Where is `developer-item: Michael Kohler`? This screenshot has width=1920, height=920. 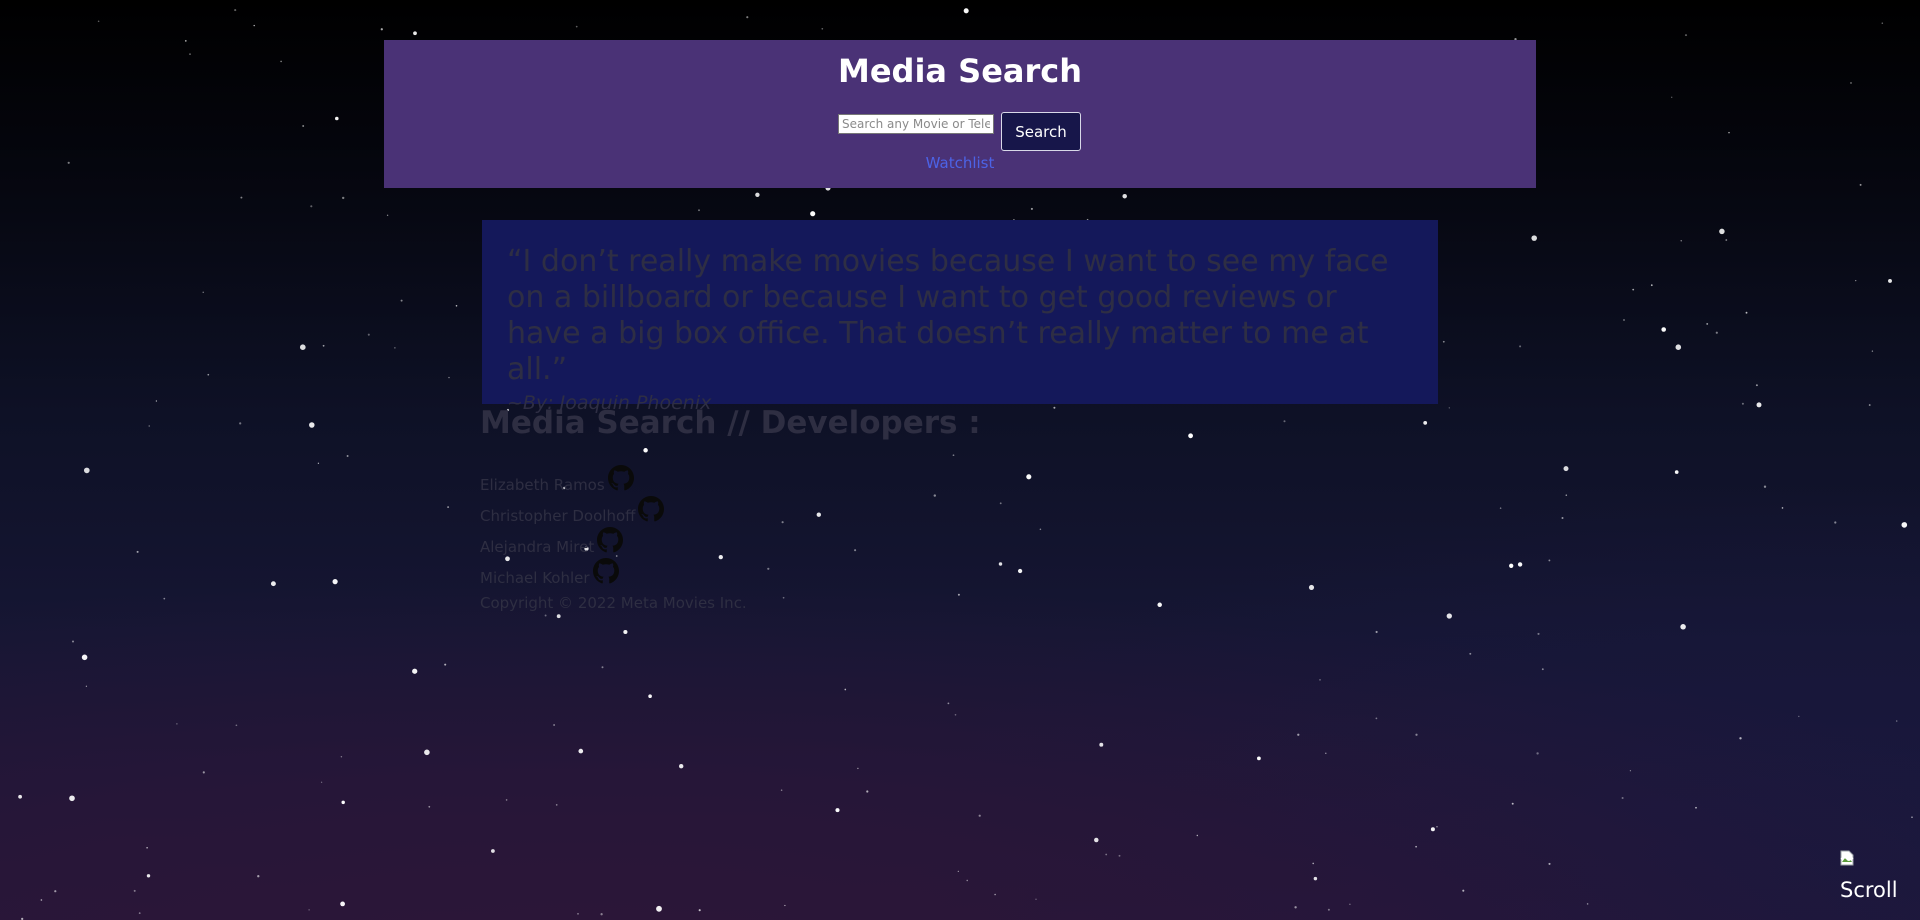 developer-item: Michael Kohler is located at coordinates (549, 574).